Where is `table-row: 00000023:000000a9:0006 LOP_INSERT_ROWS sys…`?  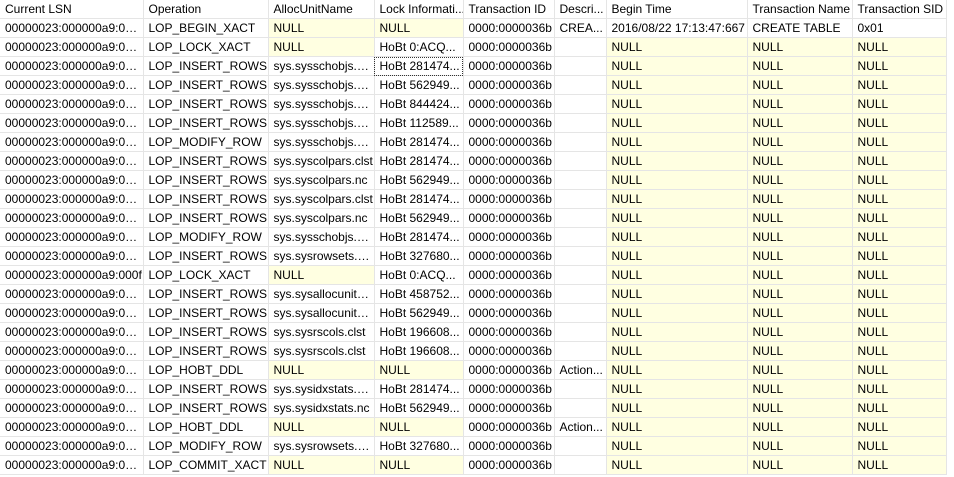
table-row: 00000023:000000a9:0006 LOP_INSERT_ROWS sys… is located at coordinates (473, 104).